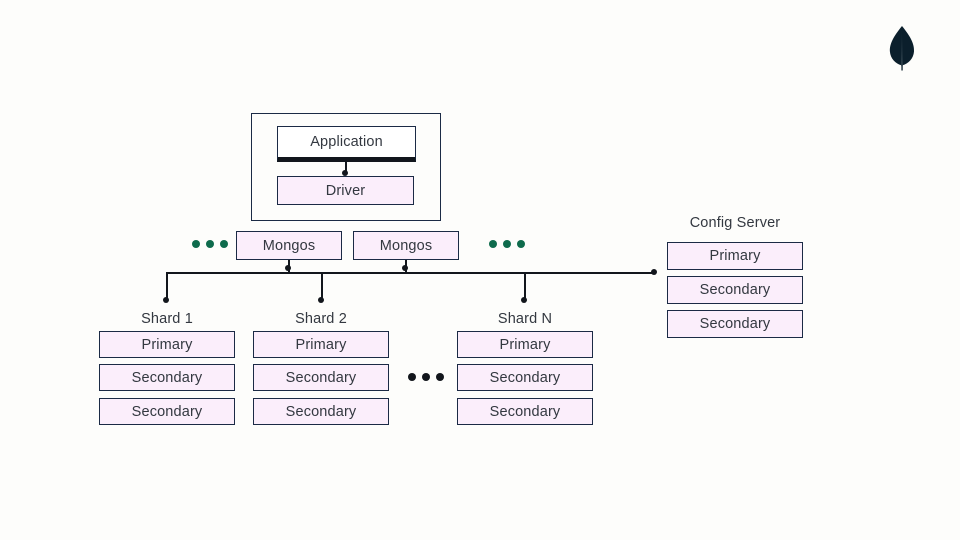 The height and width of the screenshot is (540, 960). Describe the element at coordinates (525, 377) in the screenshot. I see `shard-n-member-secondary-1: Secondary` at that location.